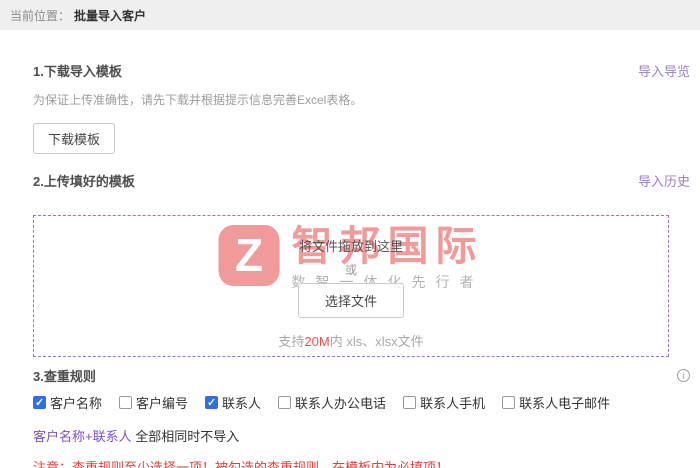 This screenshot has width=700, height=468. I want to click on checkbox-contact-mobile: 联系人手机, so click(444, 402).